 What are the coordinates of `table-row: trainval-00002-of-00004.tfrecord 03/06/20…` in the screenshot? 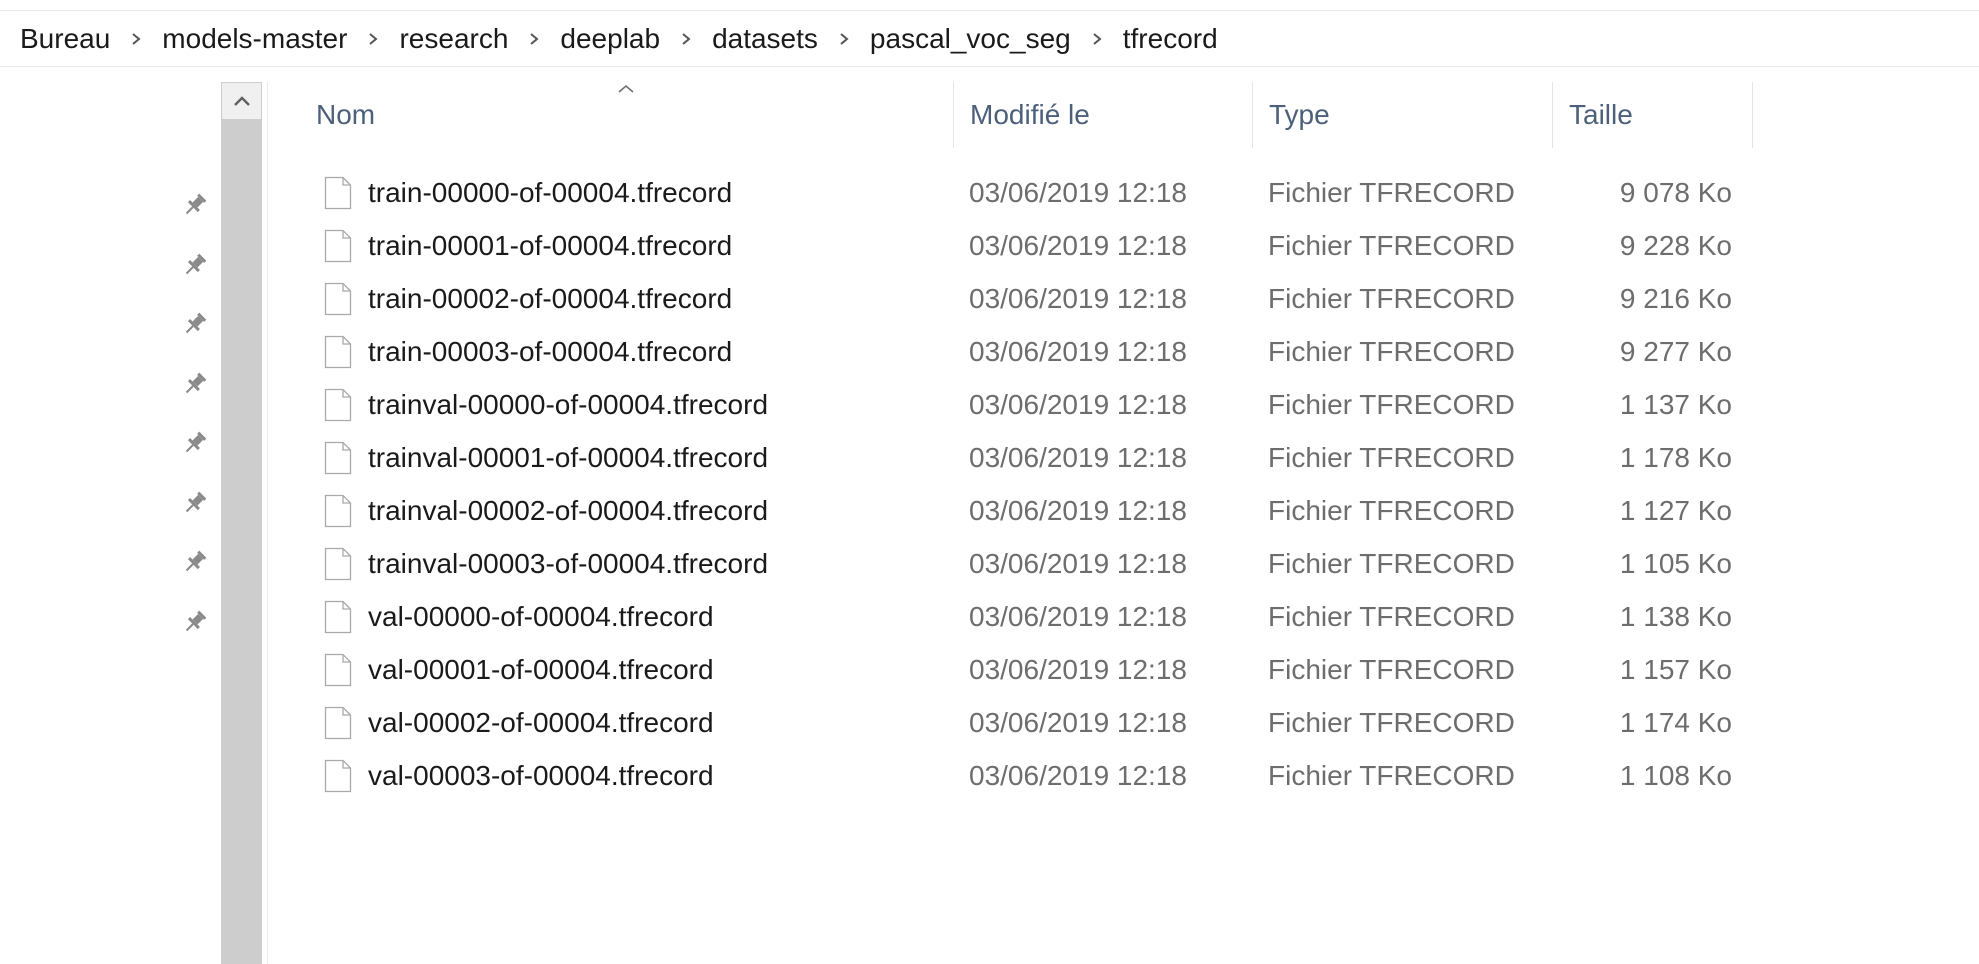 It's located at (1027, 510).